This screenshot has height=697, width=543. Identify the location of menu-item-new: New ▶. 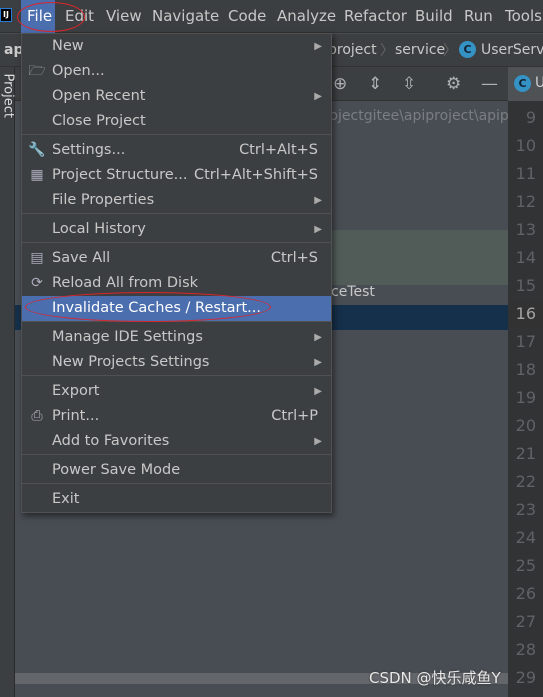
(176, 46).